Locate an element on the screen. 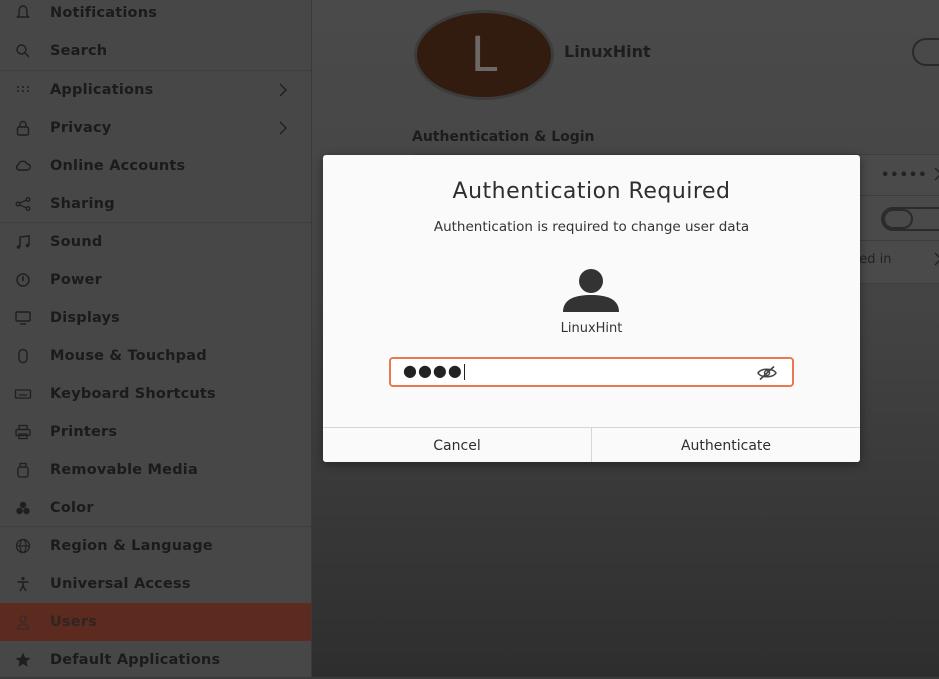  search-icon is located at coordinates (23, 51).